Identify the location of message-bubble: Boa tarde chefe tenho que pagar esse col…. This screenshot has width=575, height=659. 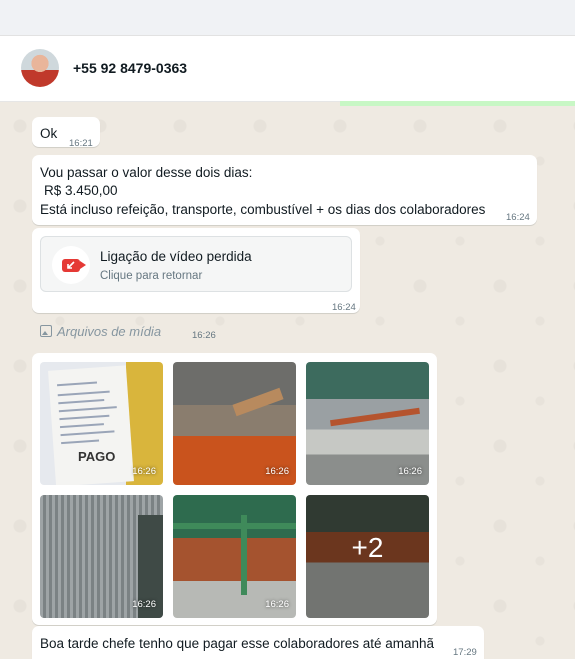
(258, 642).